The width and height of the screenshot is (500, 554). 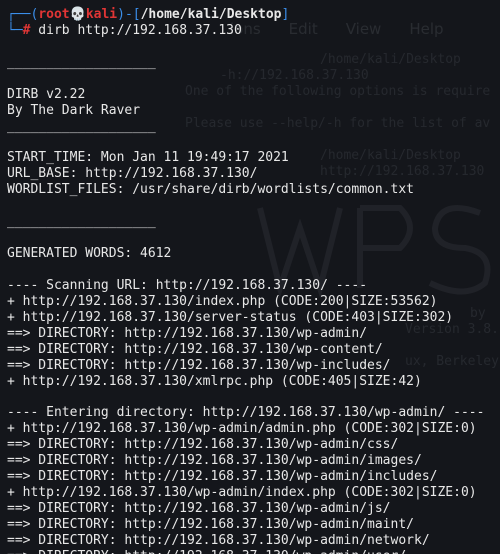 I want to click on prompt-path: /home/kali/Desktop, so click(x=211, y=14).